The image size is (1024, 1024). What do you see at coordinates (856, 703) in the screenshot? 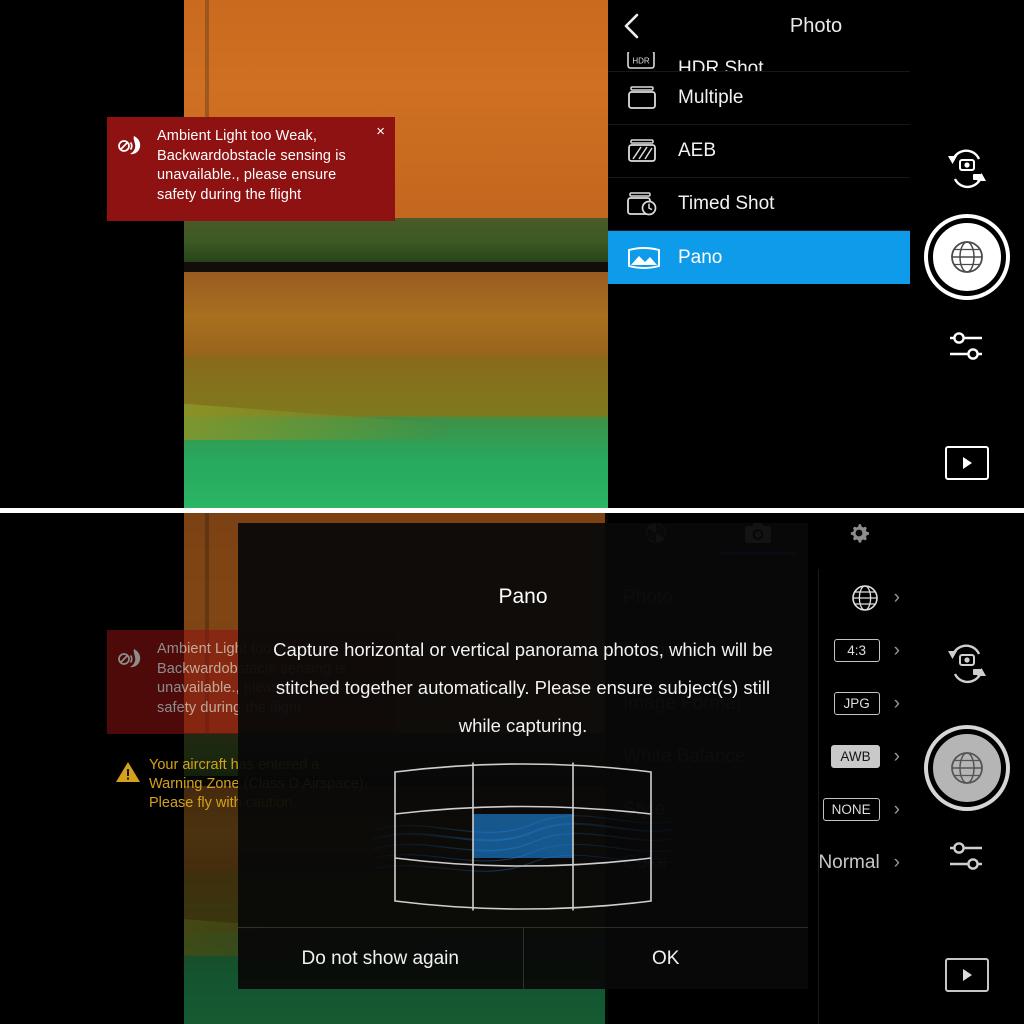
I see `setting-value-chip: JPG` at bounding box center [856, 703].